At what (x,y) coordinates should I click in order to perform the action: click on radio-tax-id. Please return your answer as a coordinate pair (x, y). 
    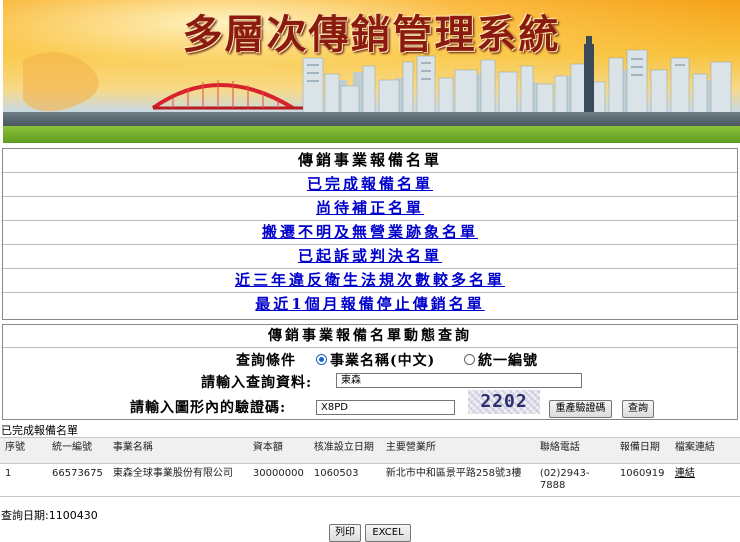
    Looking at the image, I should click on (469, 359).